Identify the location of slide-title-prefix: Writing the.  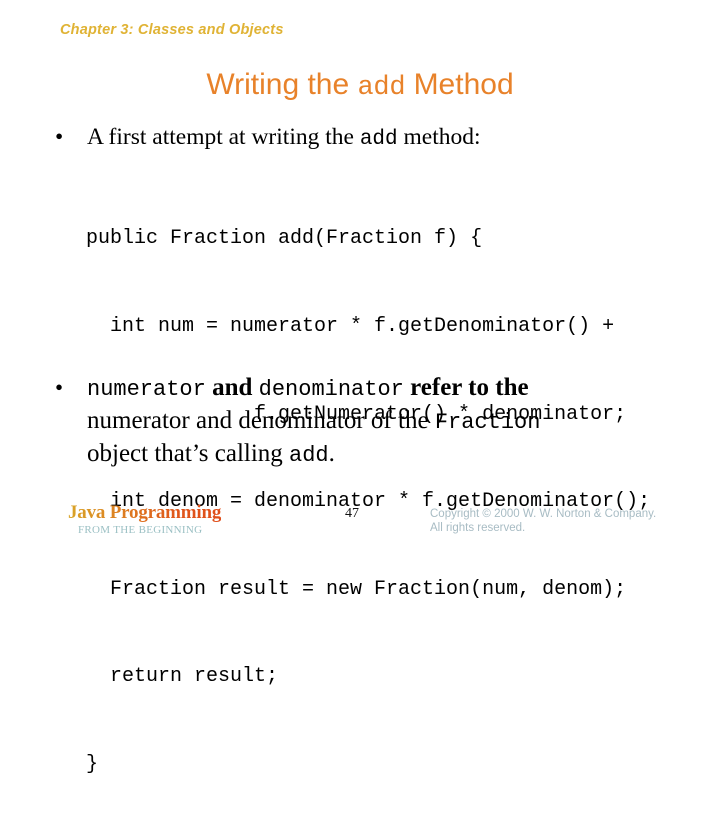
(282, 84).